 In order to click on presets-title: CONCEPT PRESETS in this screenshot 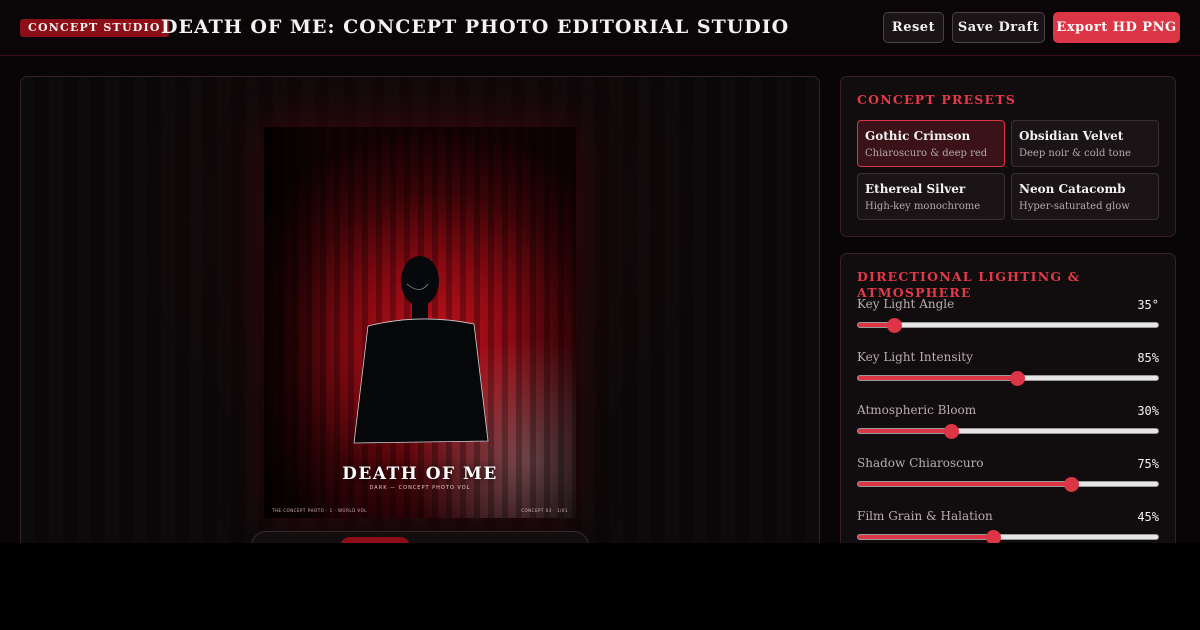, I will do `click(936, 99)`.